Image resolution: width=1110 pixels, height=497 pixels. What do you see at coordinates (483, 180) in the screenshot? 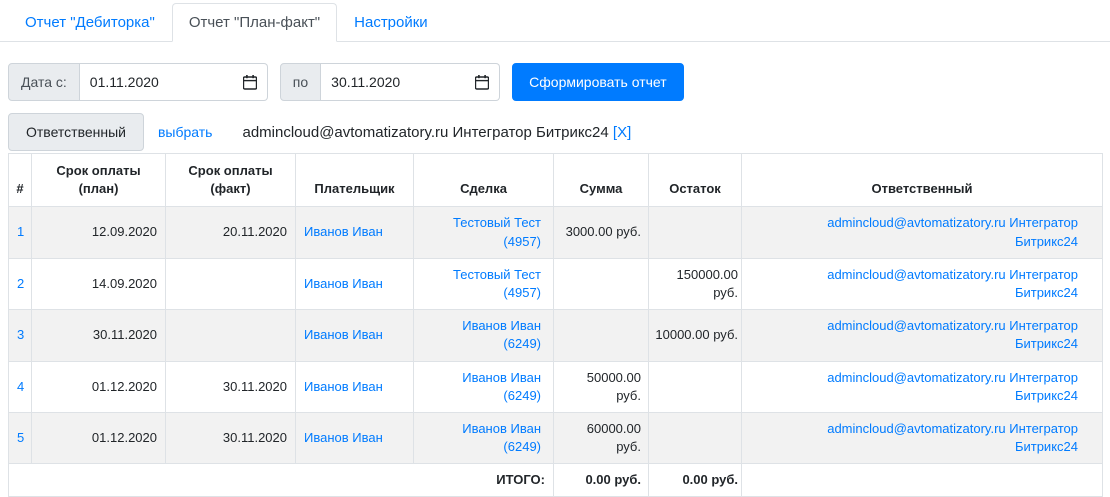
I see `col-header-deal: Сделка` at bounding box center [483, 180].